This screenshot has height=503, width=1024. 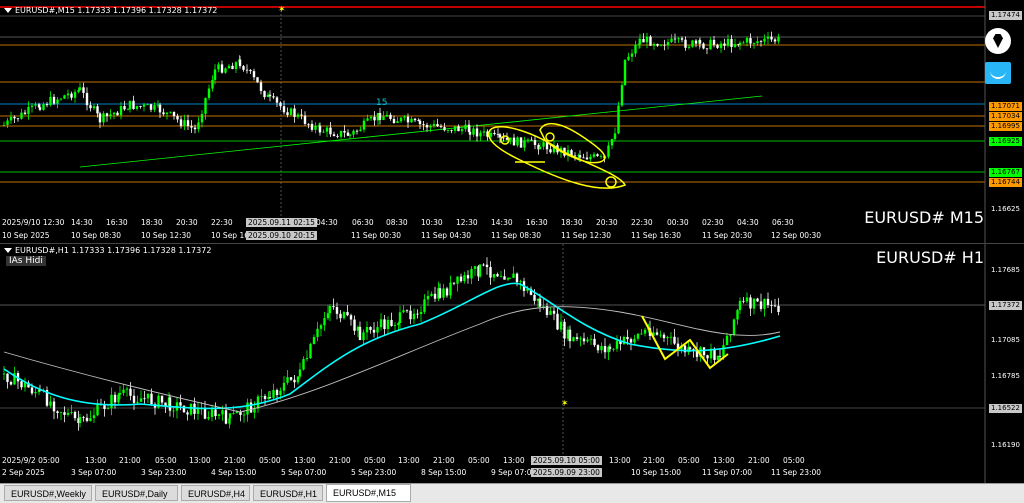 I want to click on m15-price-label: 1.16925, so click(x=1005, y=141).